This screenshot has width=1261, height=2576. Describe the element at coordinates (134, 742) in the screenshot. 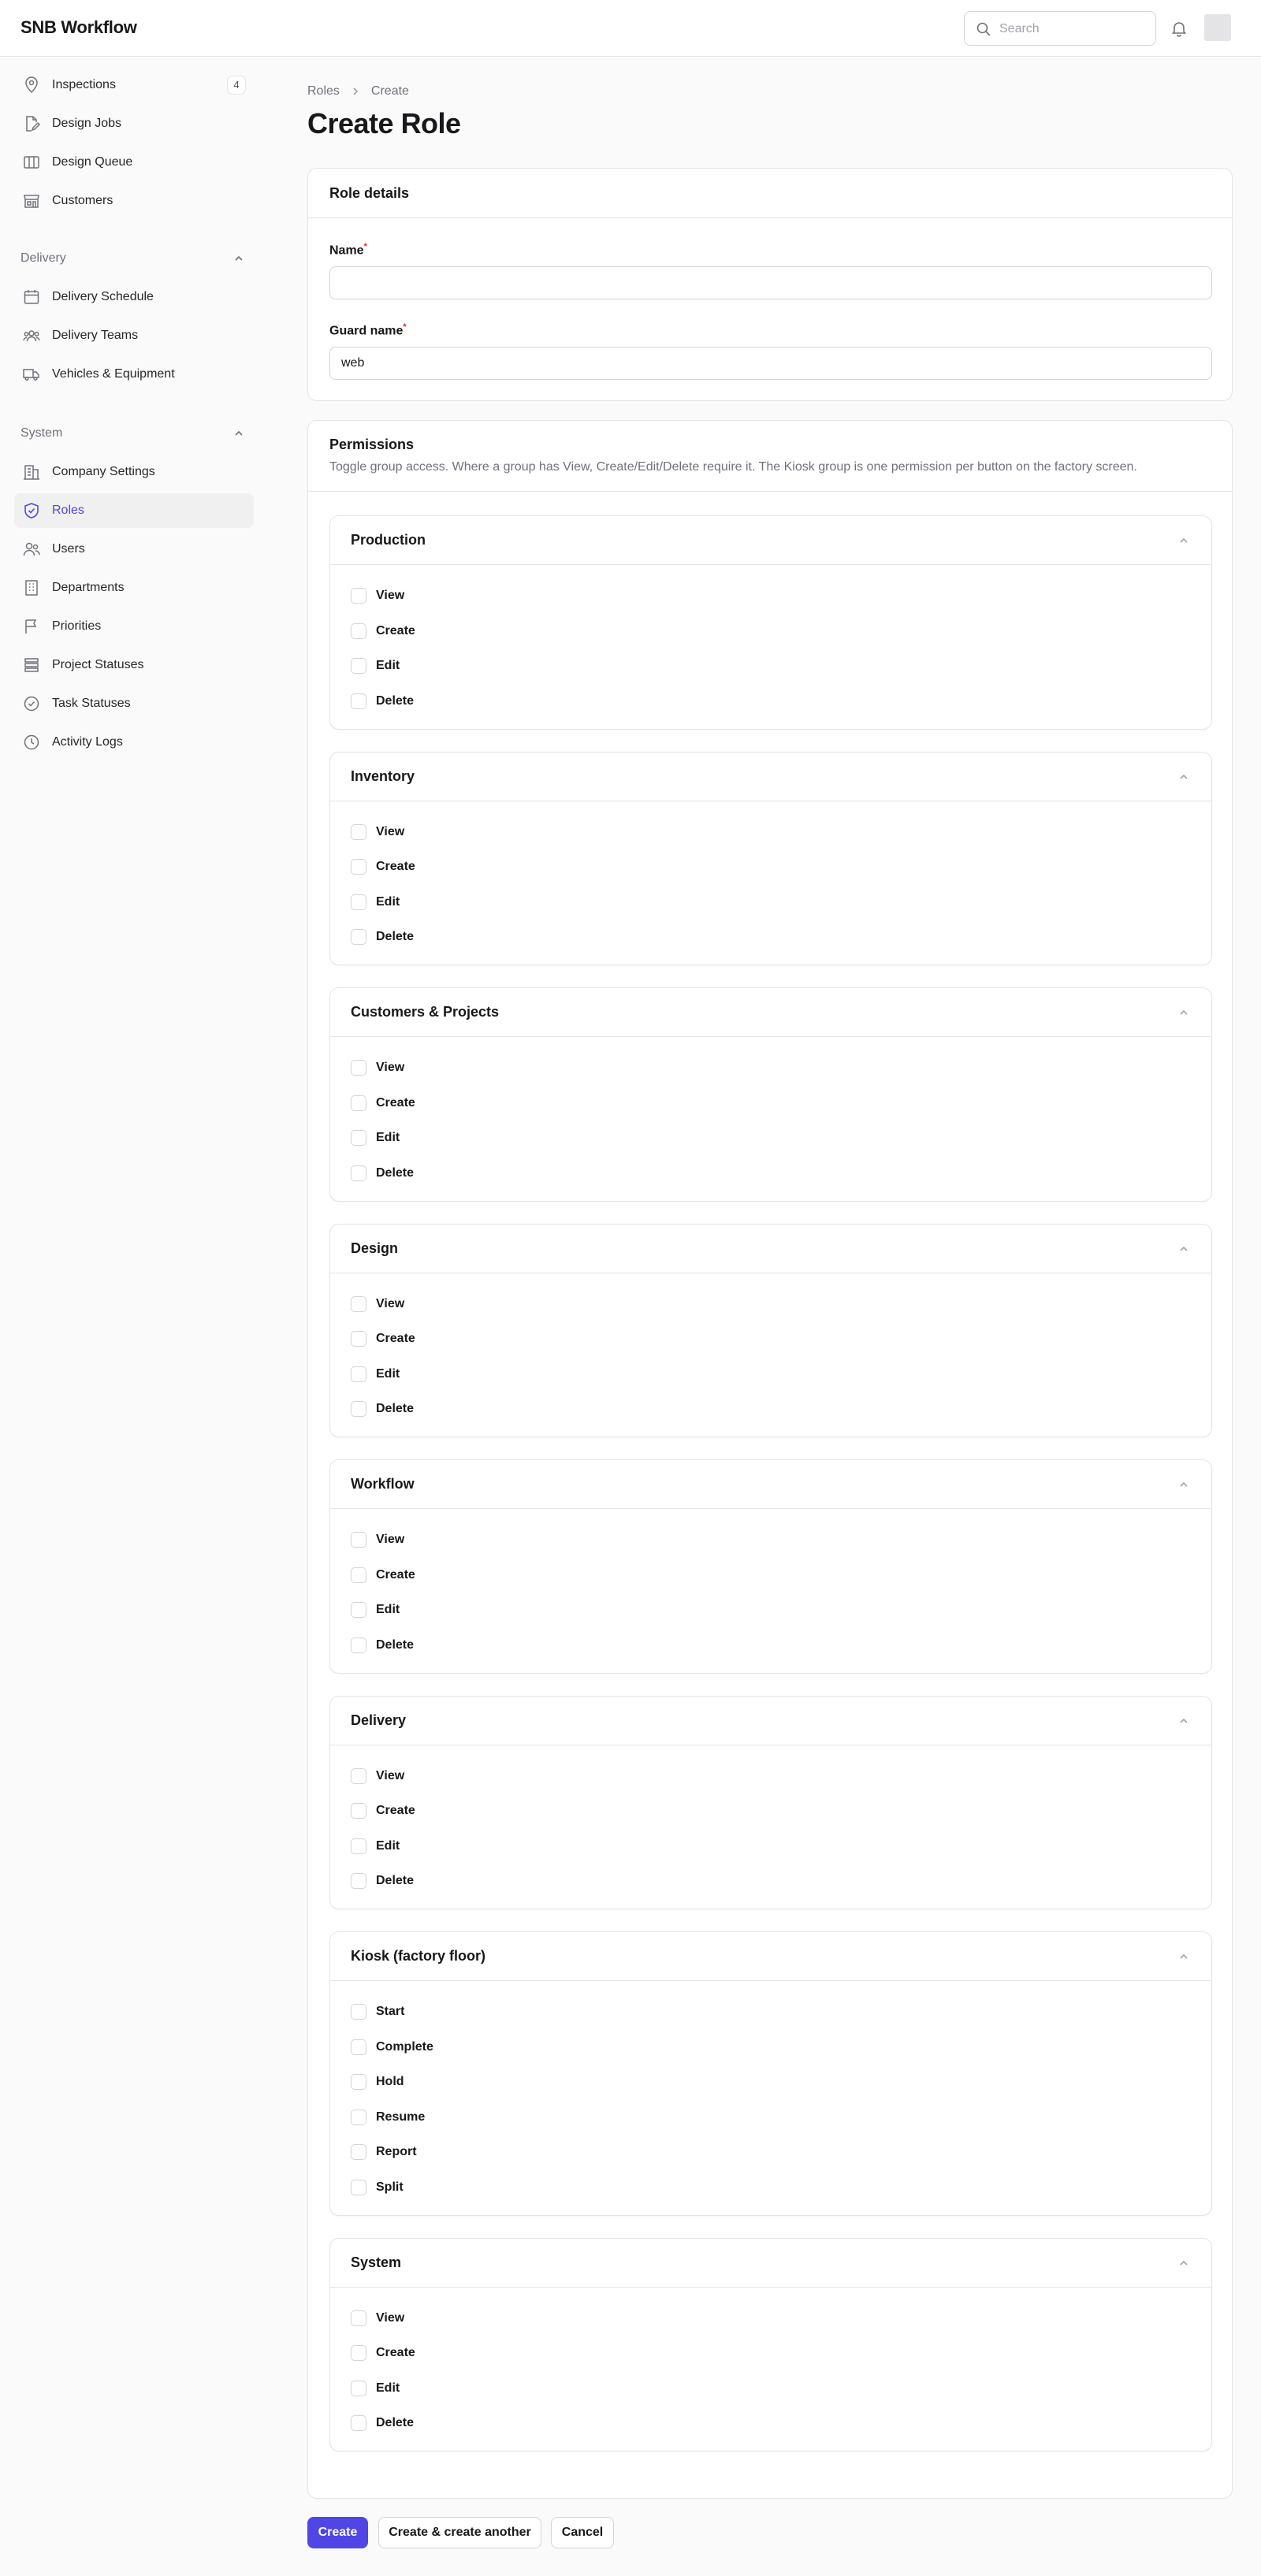

I see `sidebar-item-activity-logs: Activity Logs` at that location.